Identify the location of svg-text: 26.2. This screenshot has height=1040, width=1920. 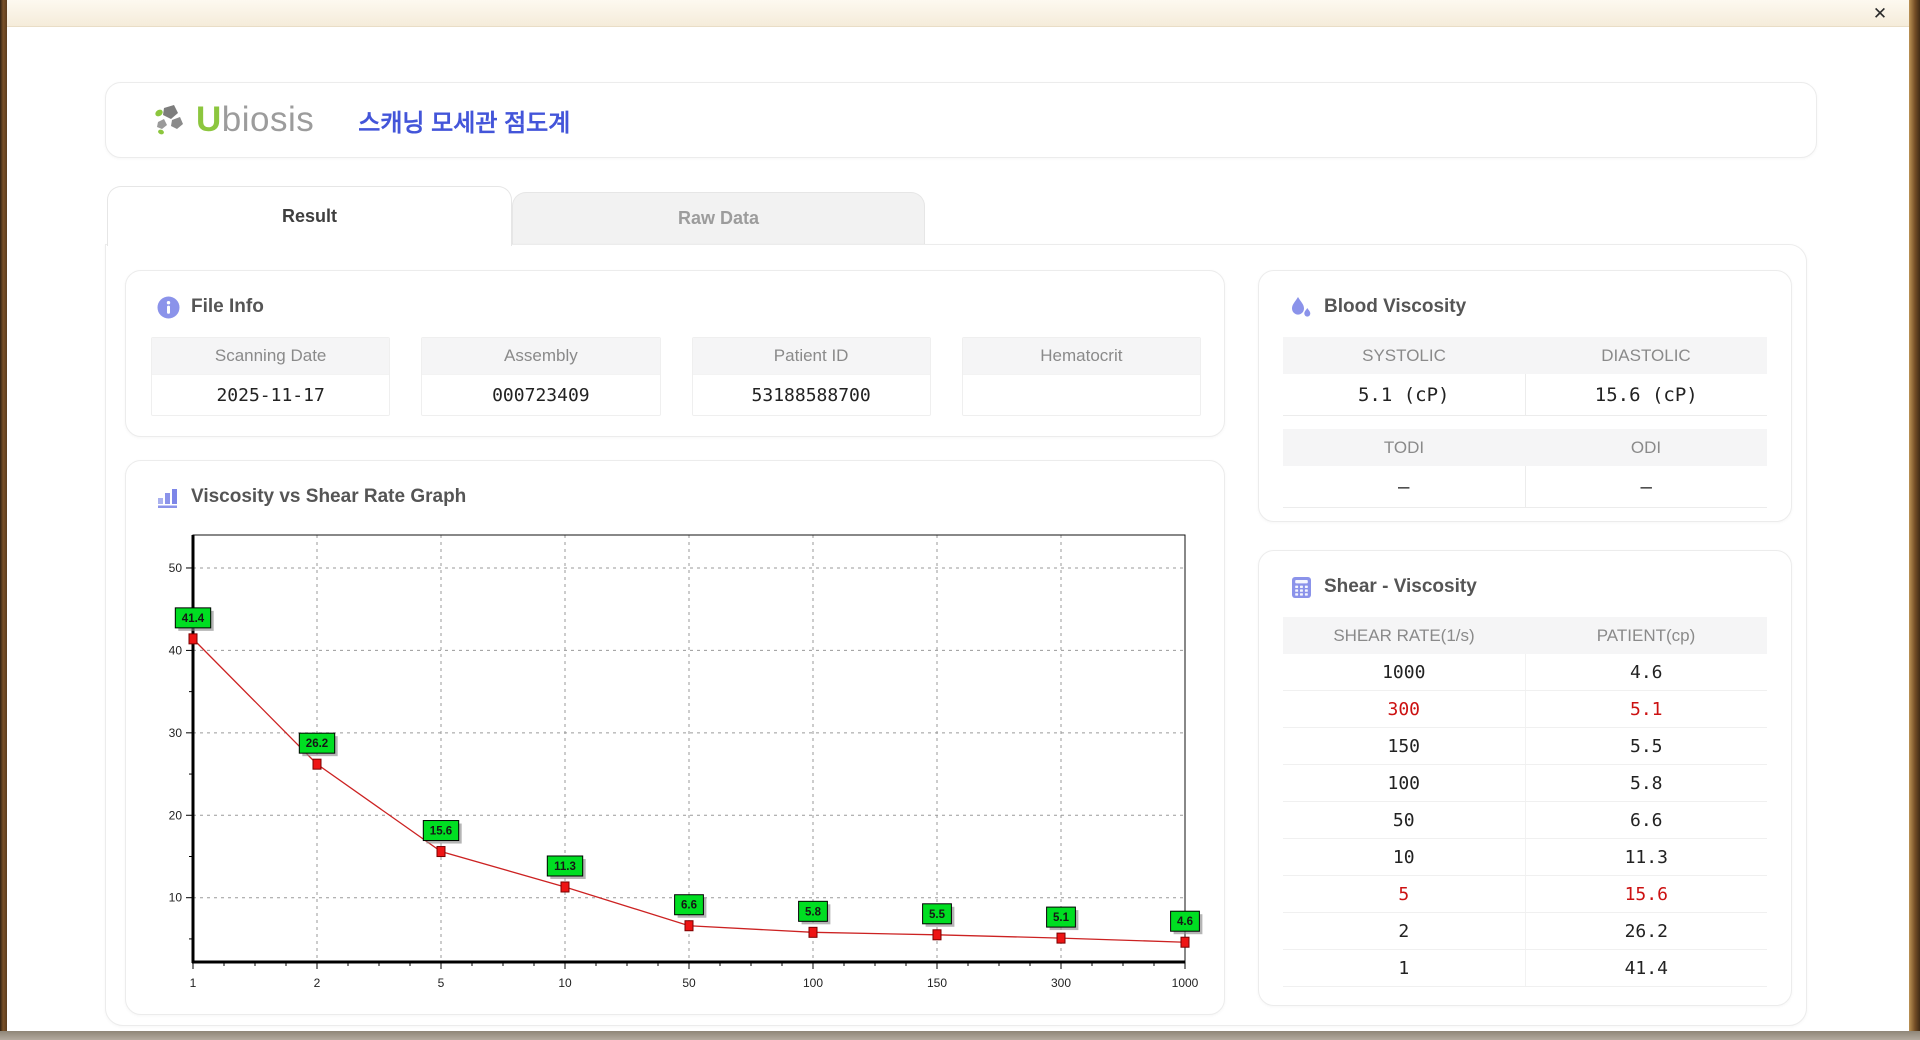
(317, 744).